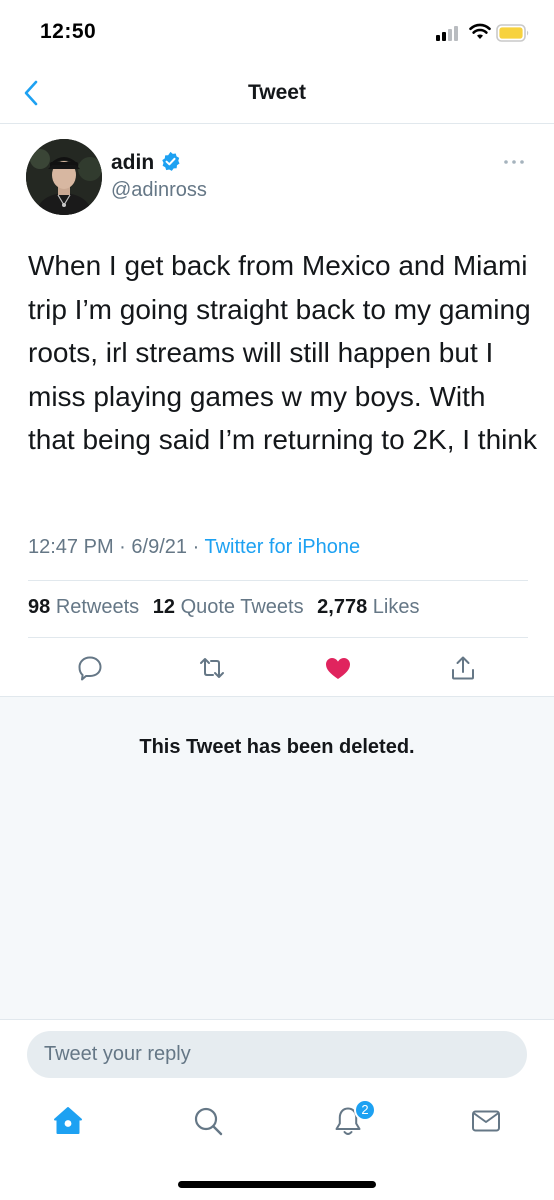  Describe the element at coordinates (514, 162) in the screenshot. I see `more-options-icon` at that location.